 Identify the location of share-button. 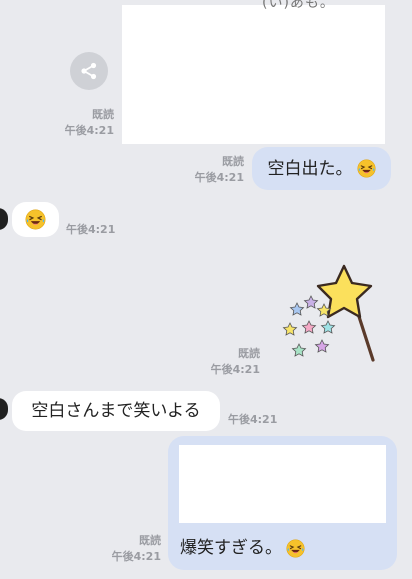
(89, 71).